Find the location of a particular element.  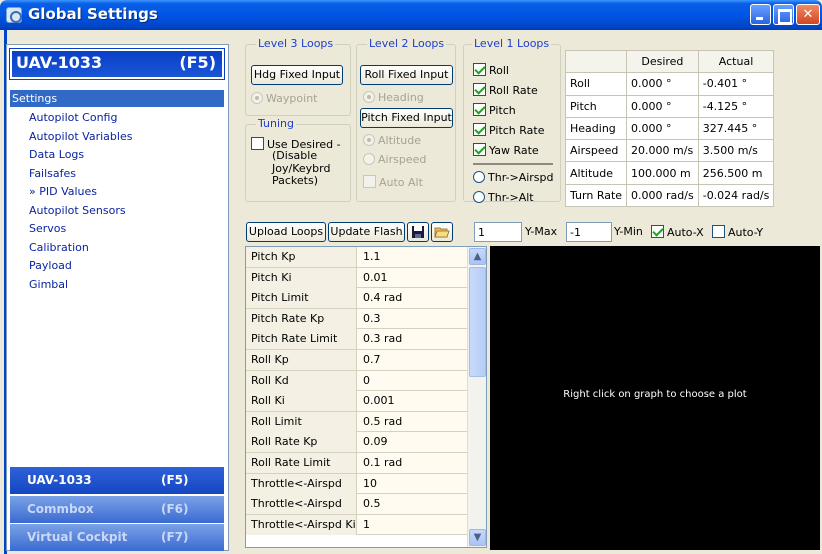

yaw-rate-checkbox: Yaw Rate is located at coordinates (506, 150).